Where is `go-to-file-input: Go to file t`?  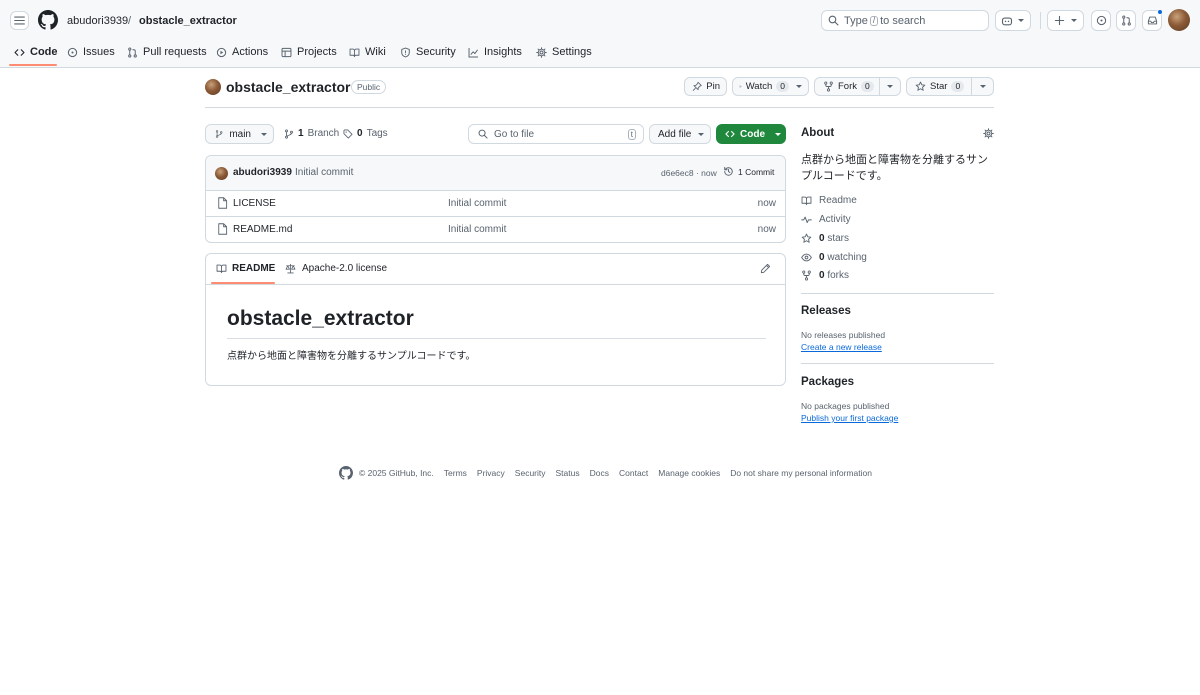
go-to-file-input: Go to file t is located at coordinates (556, 134).